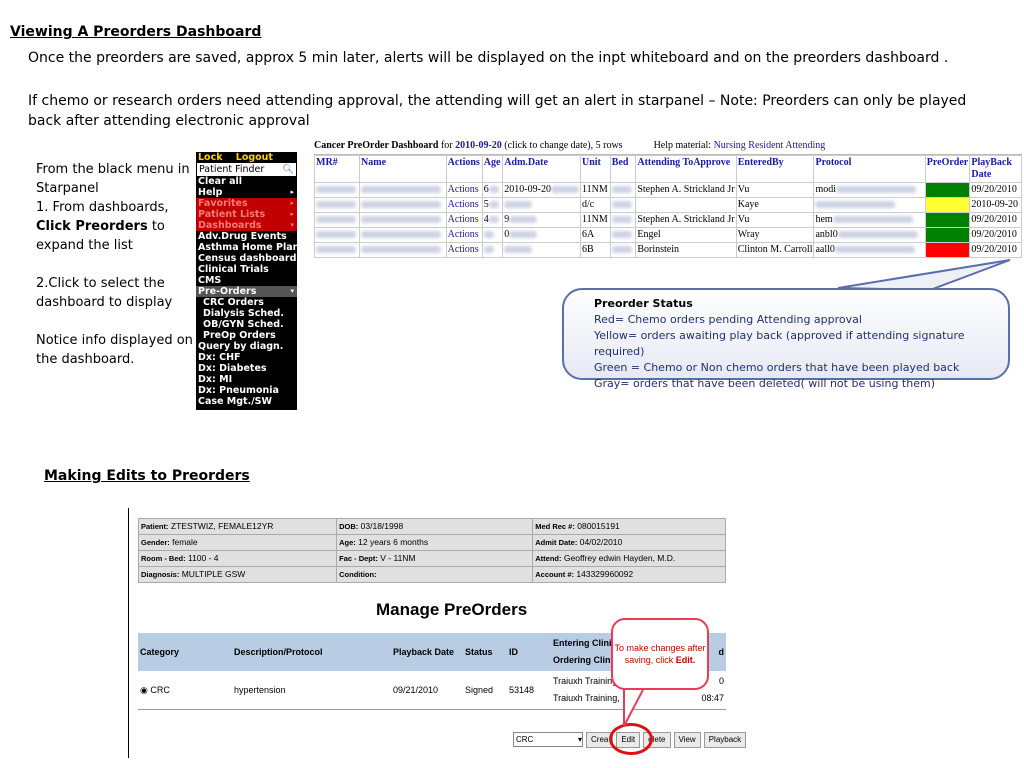 The image size is (1024, 768). Describe the element at coordinates (601, 542) in the screenshot. I see `patient-info-value: 04/02/2010` at that location.